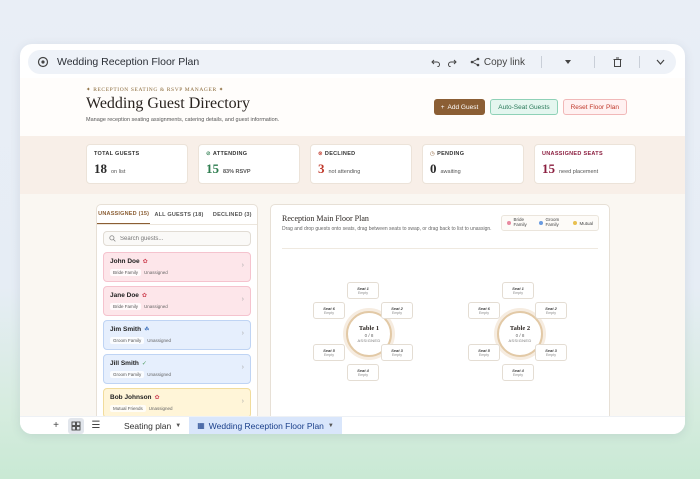 The width and height of the screenshot is (700, 479). What do you see at coordinates (450, 172) in the screenshot?
I see `stat-sub: awaiting` at bounding box center [450, 172].